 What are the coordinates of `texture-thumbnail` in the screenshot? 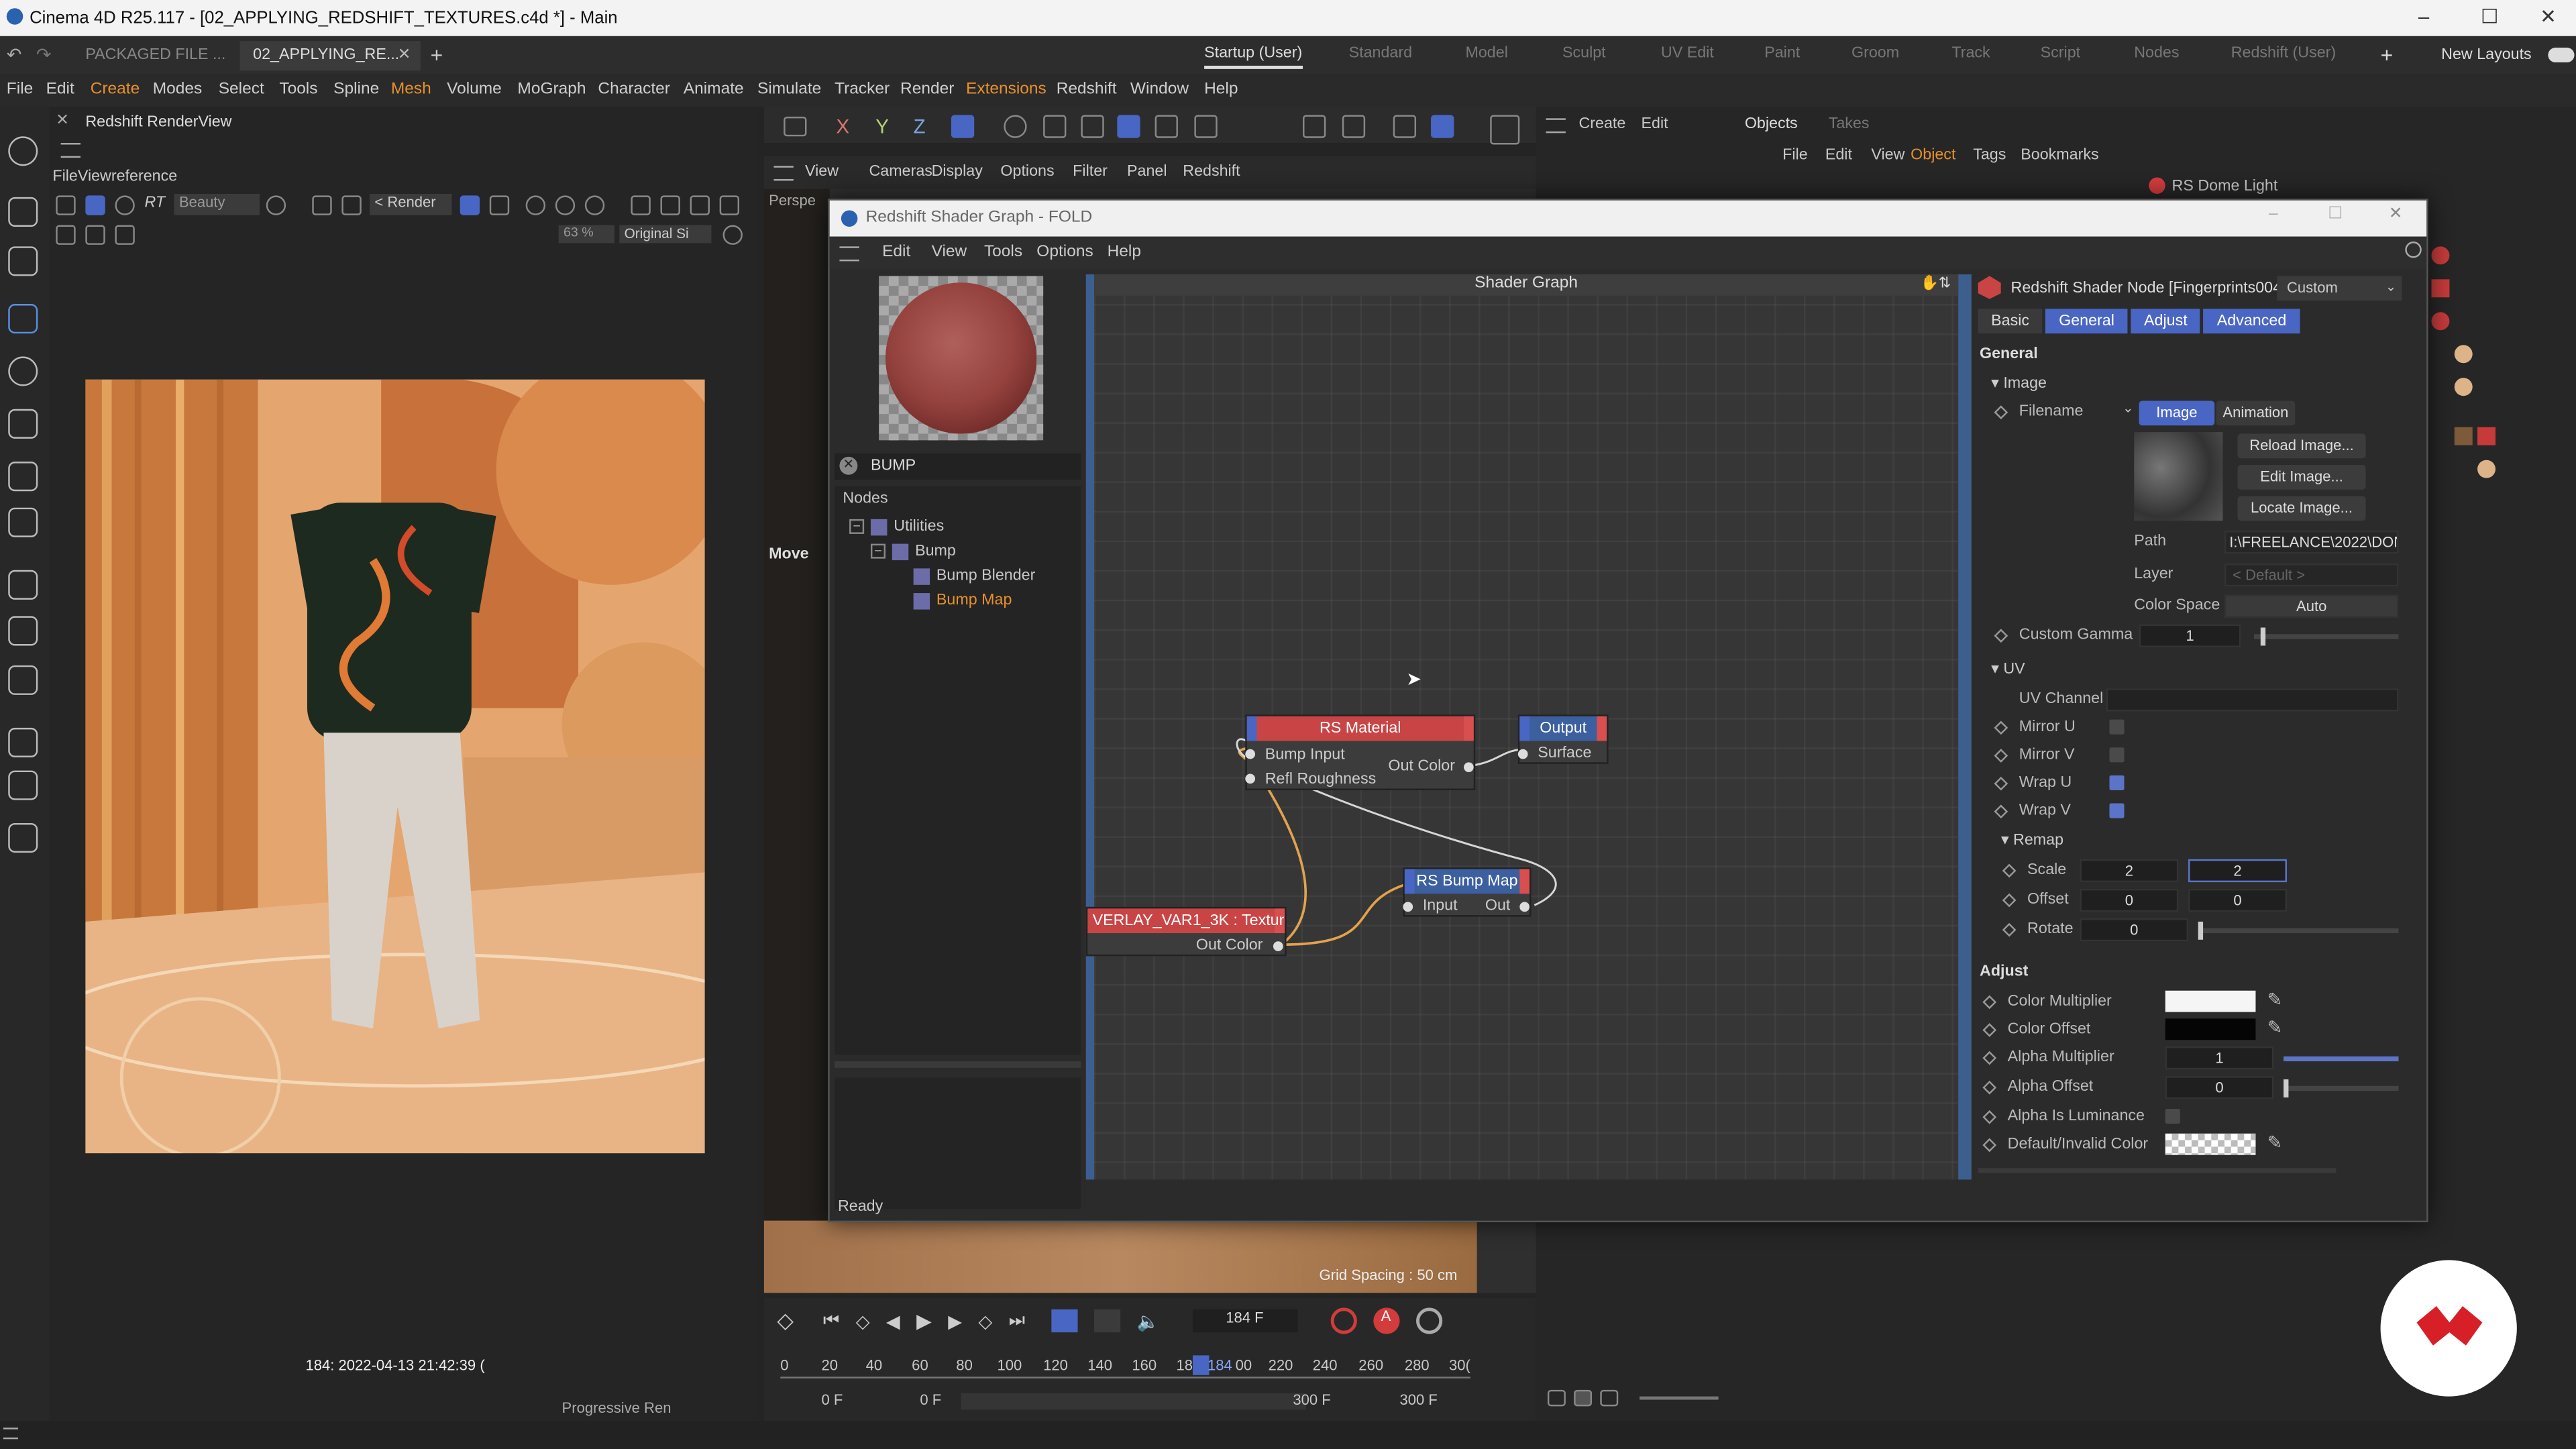 It's located at (2178, 476).